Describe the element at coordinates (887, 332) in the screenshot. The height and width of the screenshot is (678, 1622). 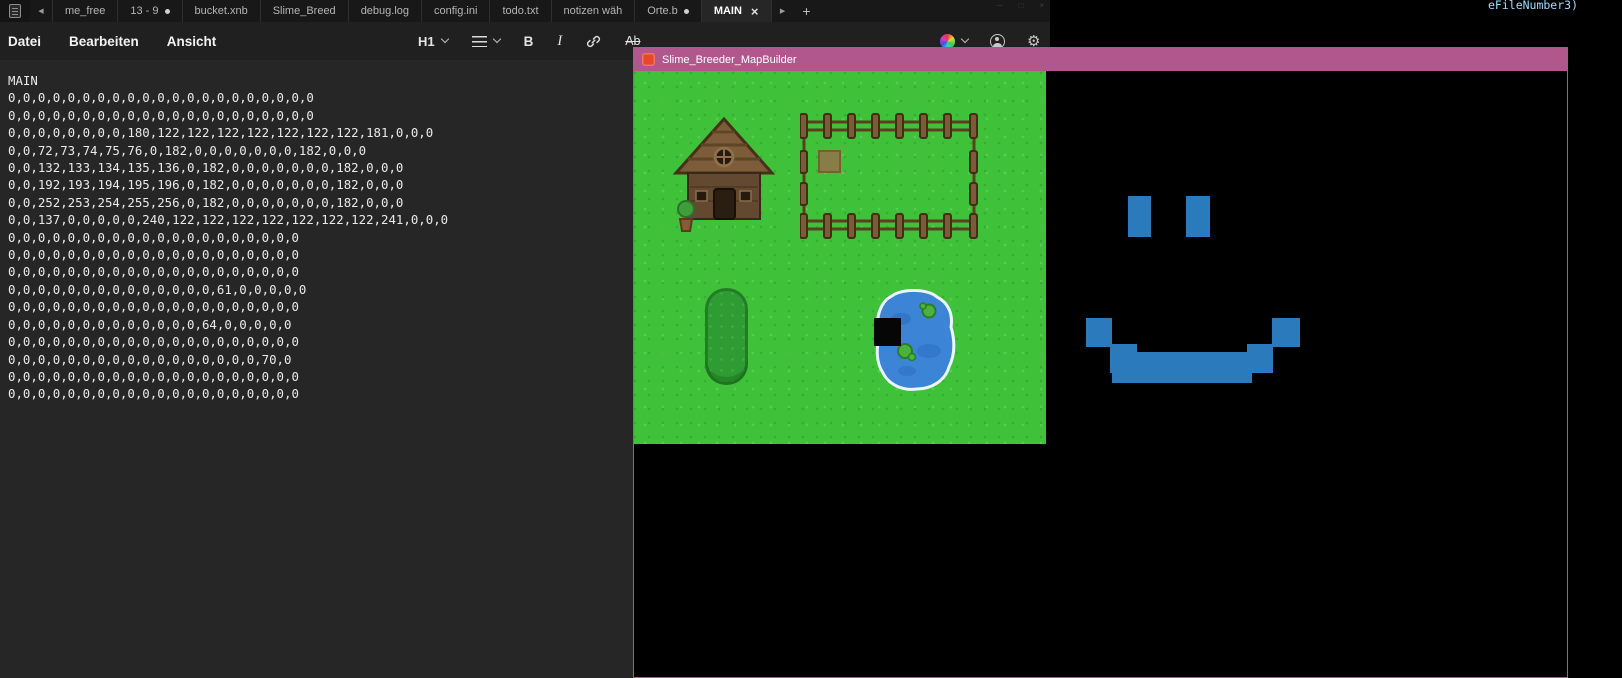
I see `black-tile-cursor` at that location.